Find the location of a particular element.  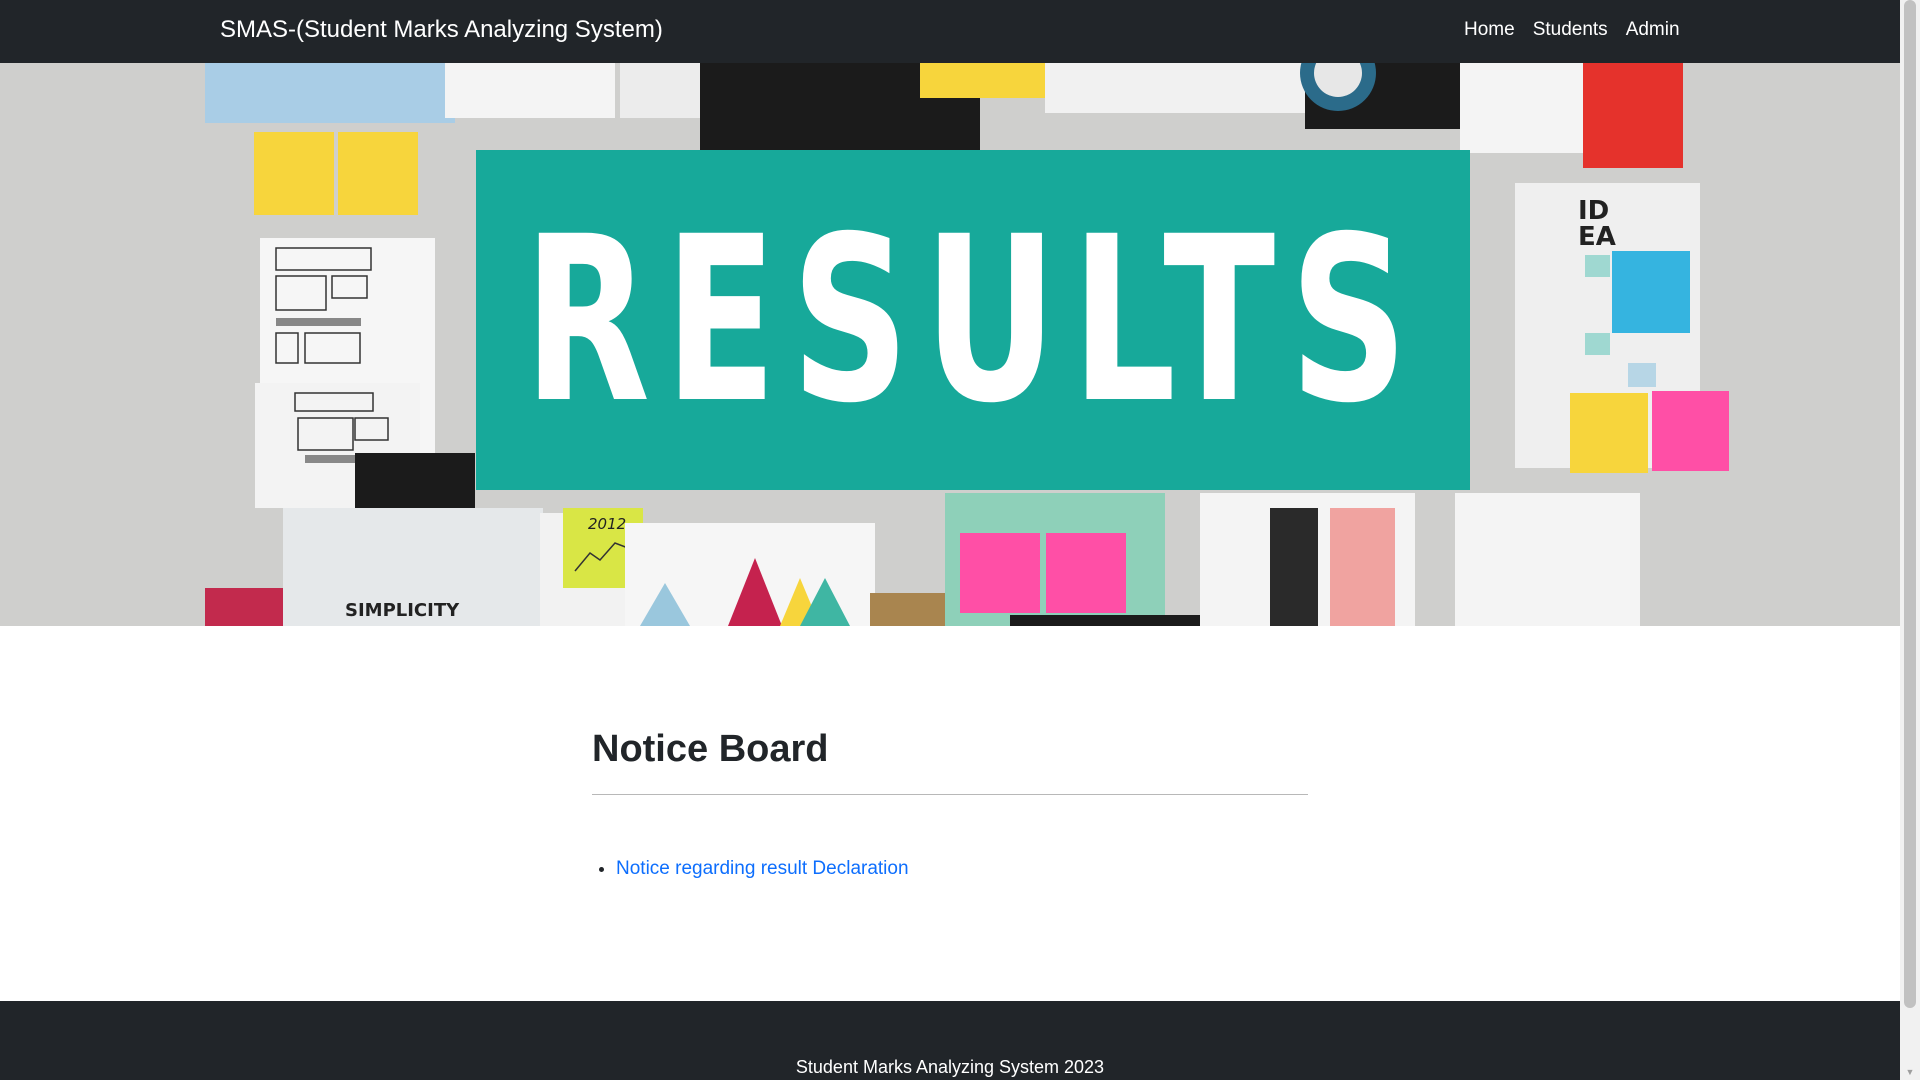

nav-link-students: Students is located at coordinates (1570, 30).